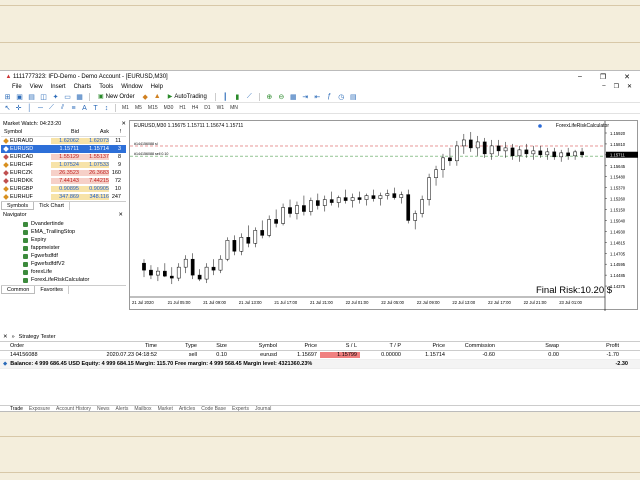  Describe the element at coordinates (382, 346) in the screenshot. I see `col-header: T / P` at that location.